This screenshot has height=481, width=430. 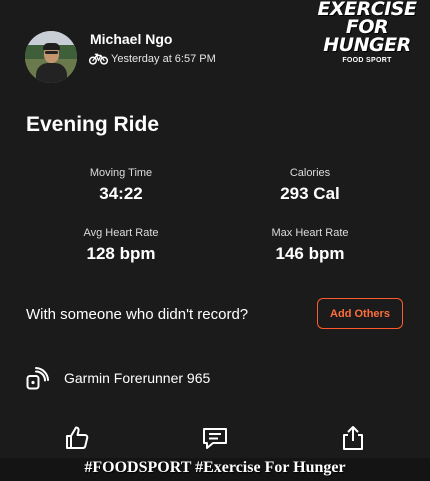 I want to click on stat-moving-time: Moving Time 34:22, so click(x=121, y=185).